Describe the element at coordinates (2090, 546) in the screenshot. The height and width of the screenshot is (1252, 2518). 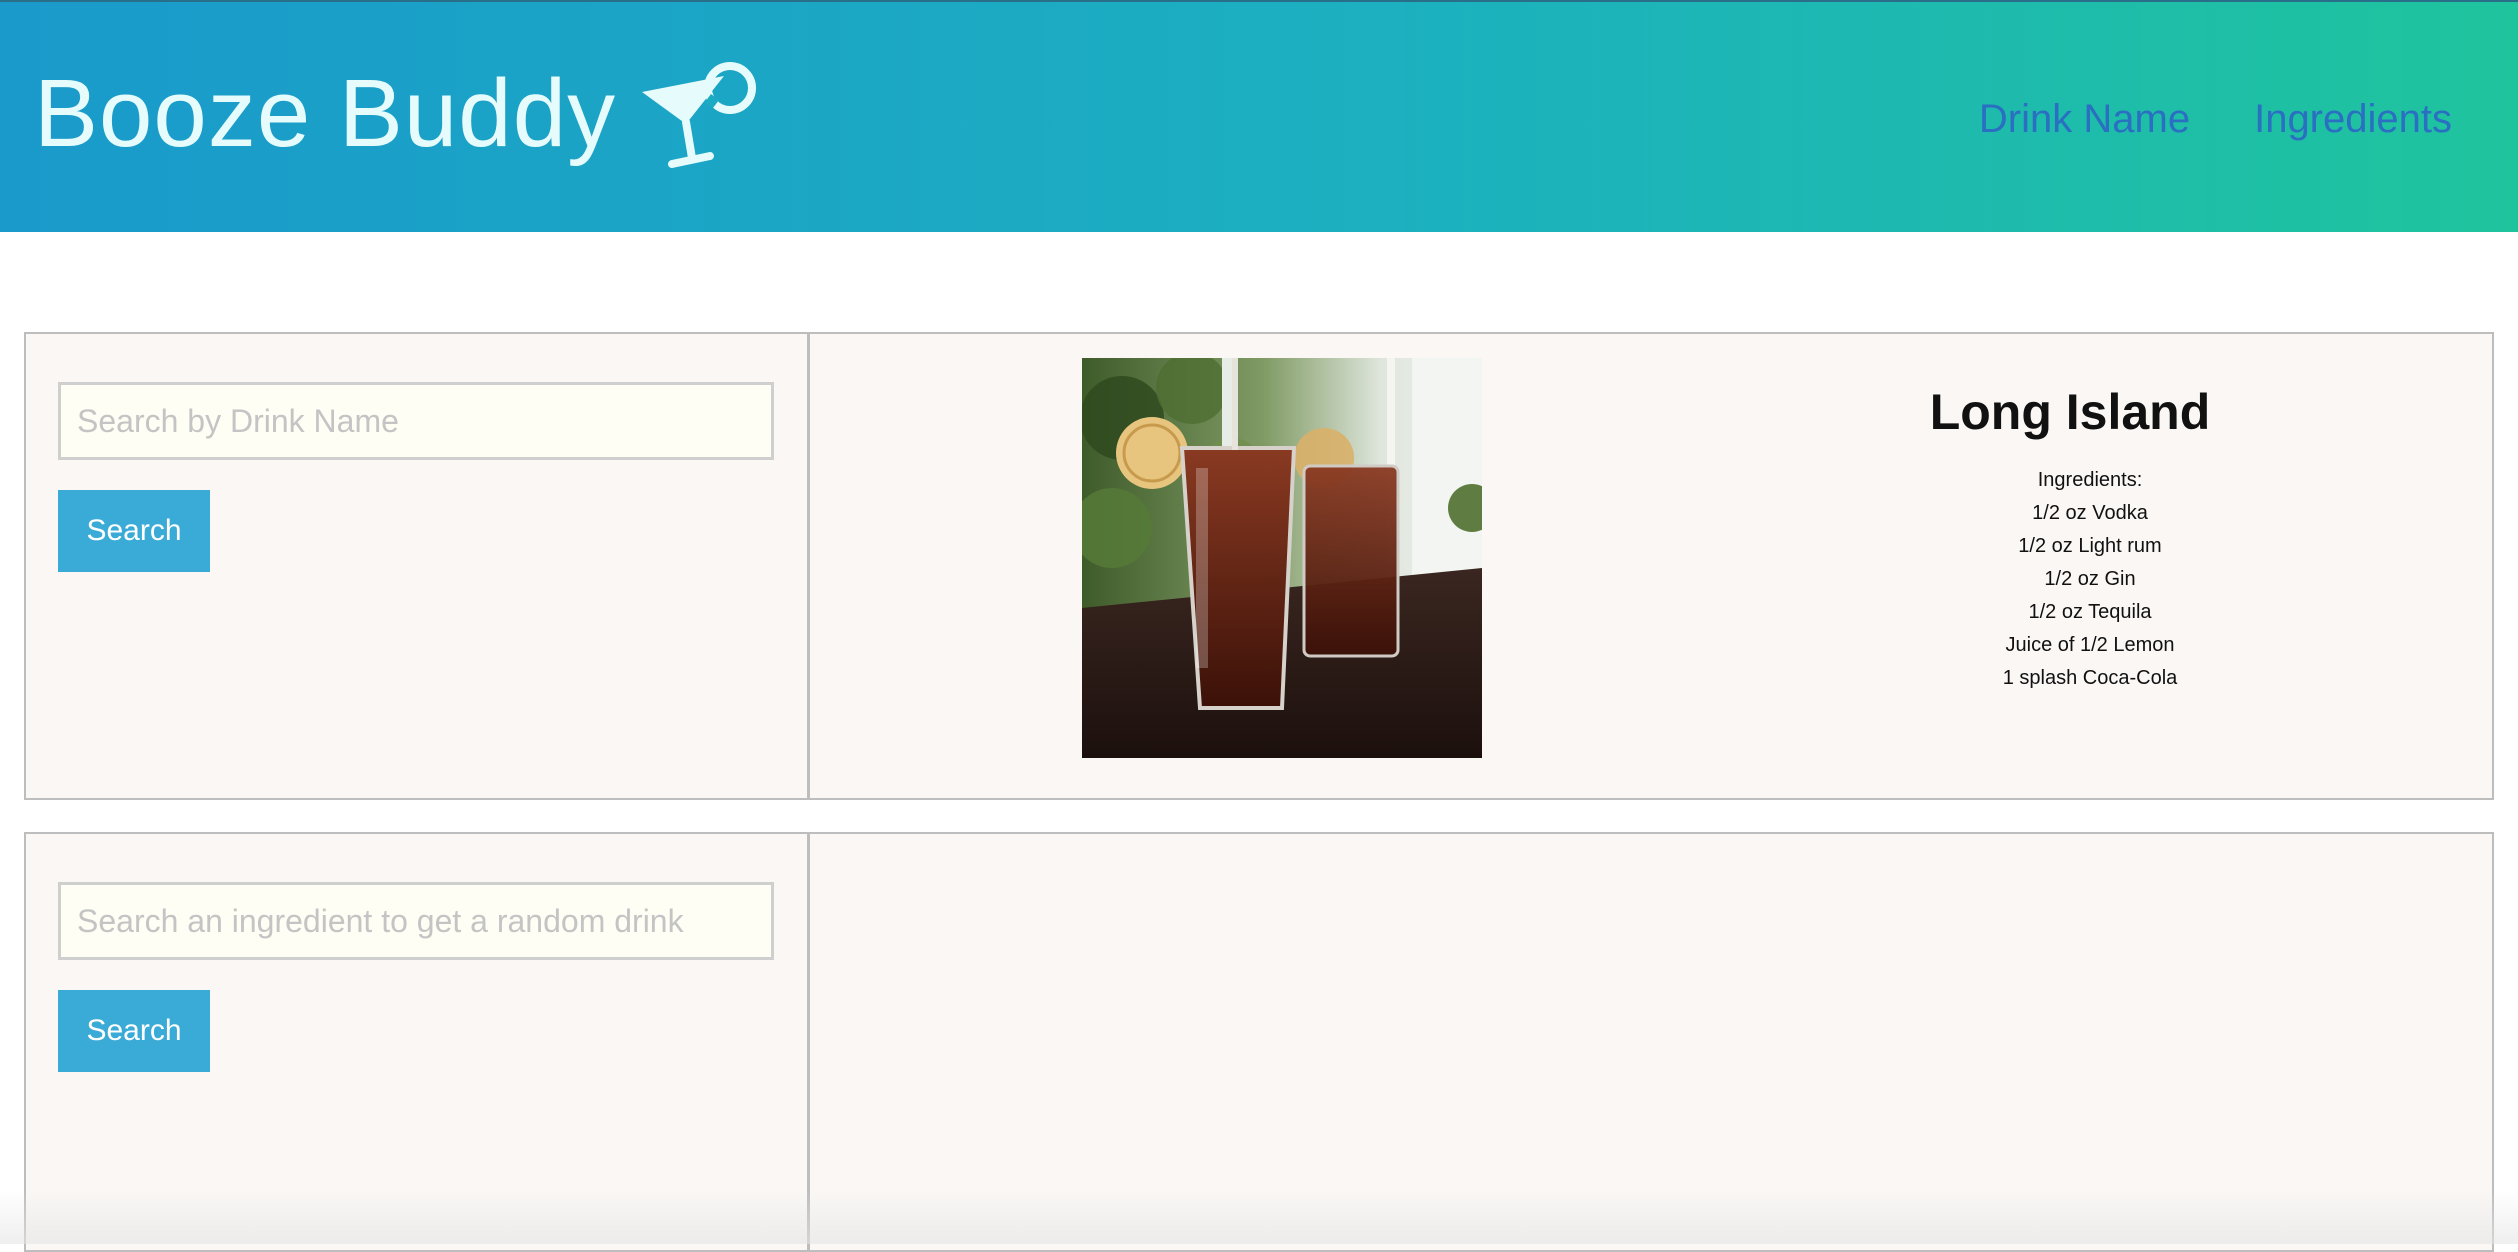
I see `ingredient-item: 1/2 oz Light rum` at that location.